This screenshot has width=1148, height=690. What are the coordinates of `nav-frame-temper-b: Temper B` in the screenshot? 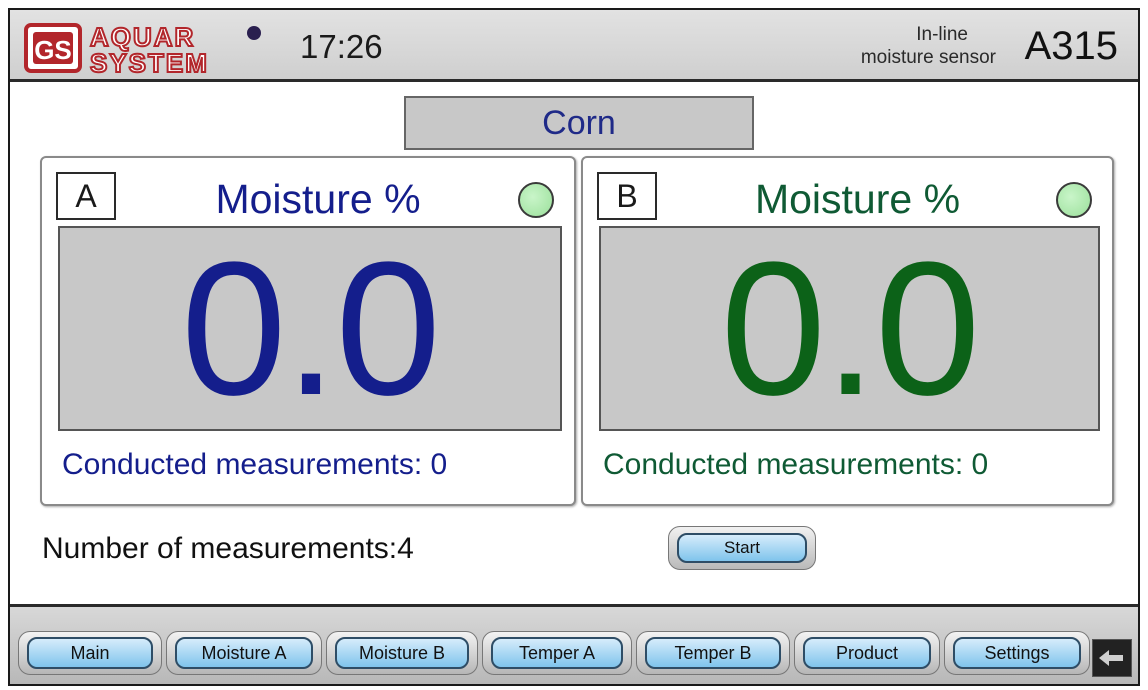 It's located at (713, 653).